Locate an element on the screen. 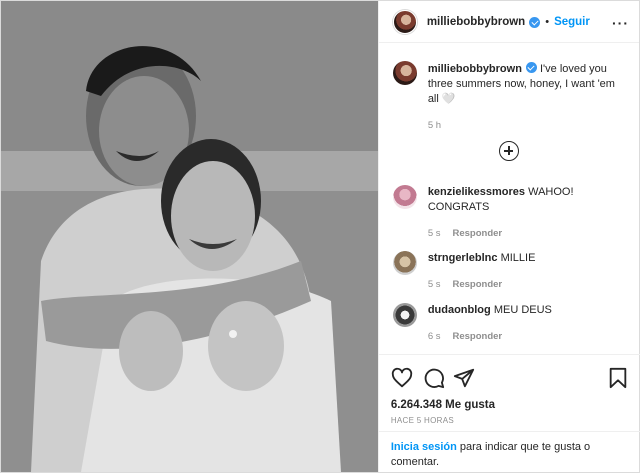  post-header: milliebobbybrown • Seguir ··· is located at coordinates (508, 22).